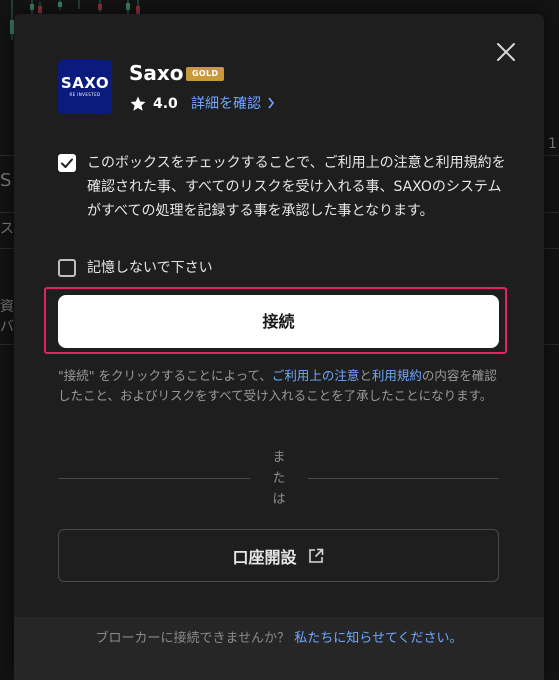  I want to click on or-char: は, so click(279, 499).